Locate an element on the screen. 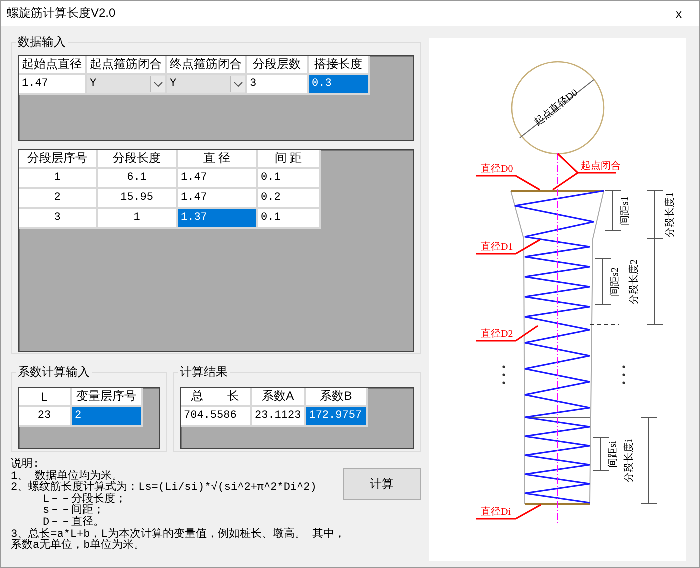  column-header: 终点箍筋闭合 is located at coordinates (207, 65).